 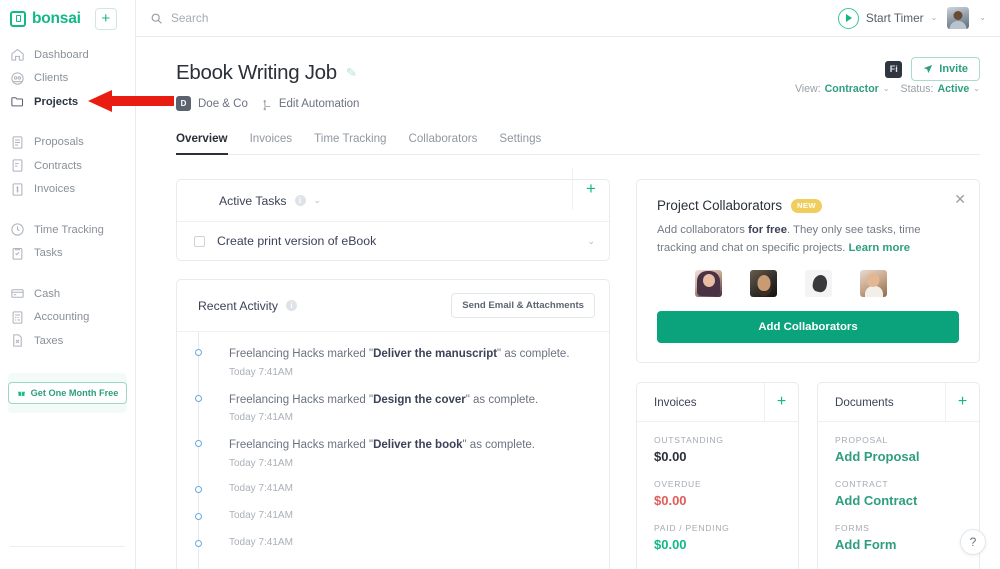 What do you see at coordinates (67, 166) in the screenshot?
I see `sidebar-item-contracts: Contracts` at bounding box center [67, 166].